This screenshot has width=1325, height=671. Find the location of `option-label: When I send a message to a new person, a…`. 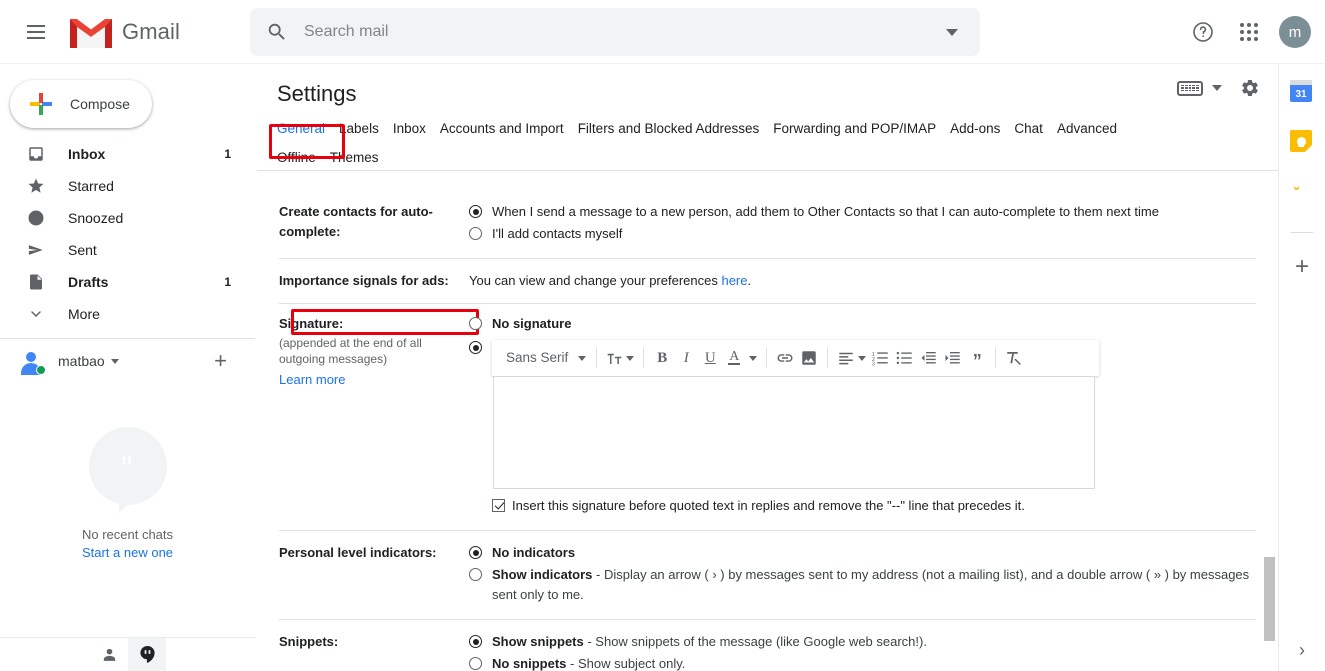

option-label: When I send a message to a new person, a… is located at coordinates (825, 211).